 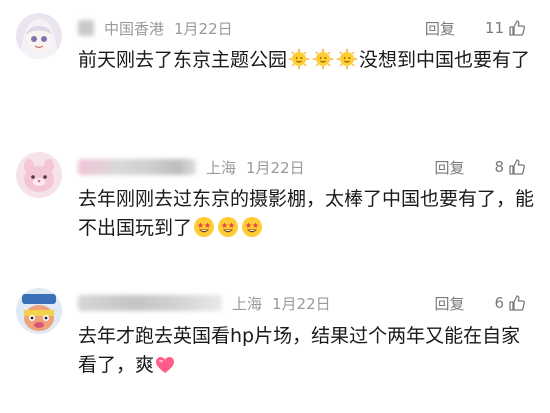 What do you see at coordinates (445, 60) in the screenshot?
I see `comment-text-part: 没想到中国也要有了` at bounding box center [445, 60].